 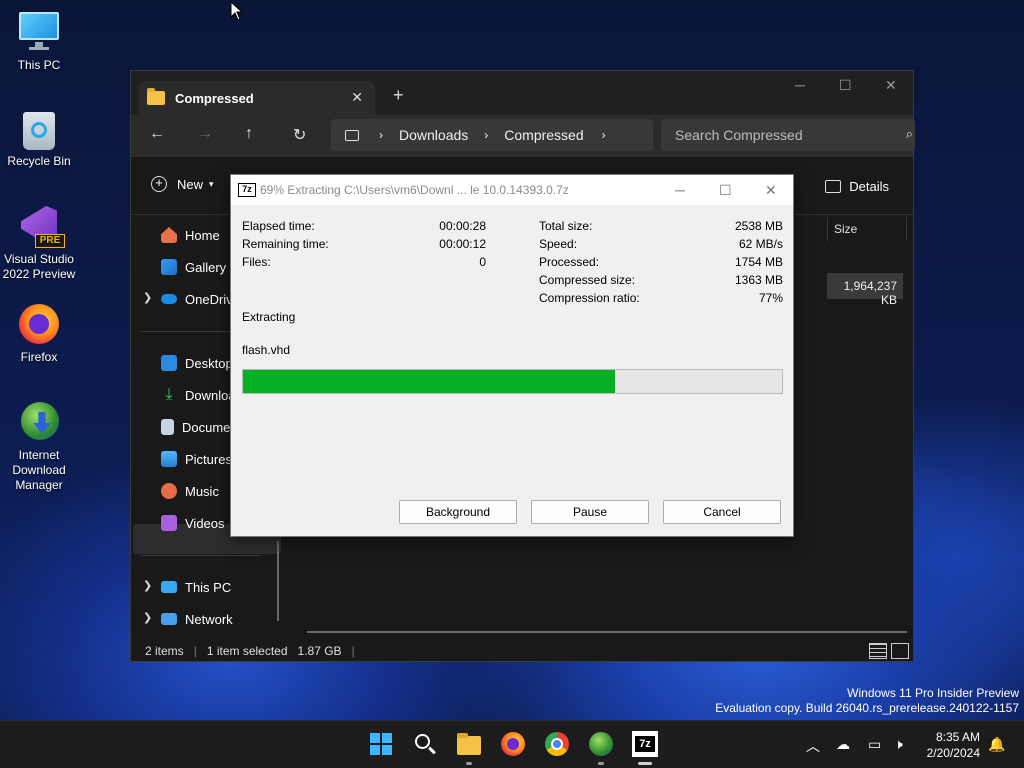 I want to click on running-indicator, so click(x=601, y=763).